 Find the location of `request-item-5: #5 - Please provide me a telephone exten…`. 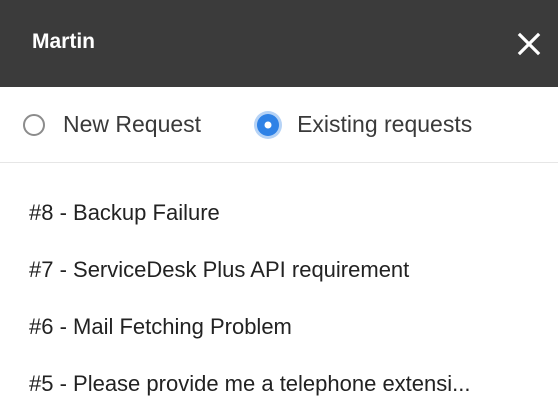

request-item-5: #5 - Please provide me a telephone exten… is located at coordinates (279, 376).